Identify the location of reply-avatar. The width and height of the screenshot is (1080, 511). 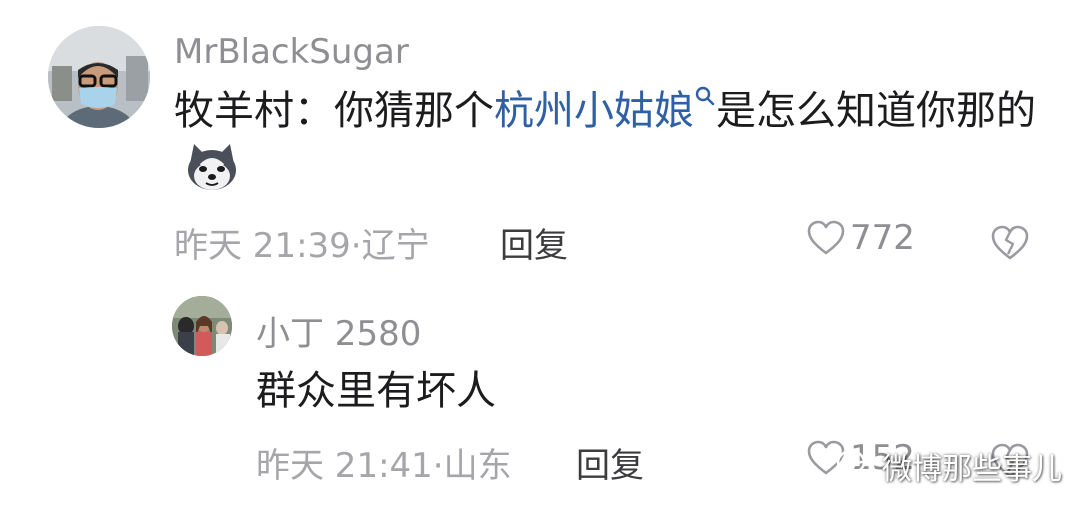
(202, 326).